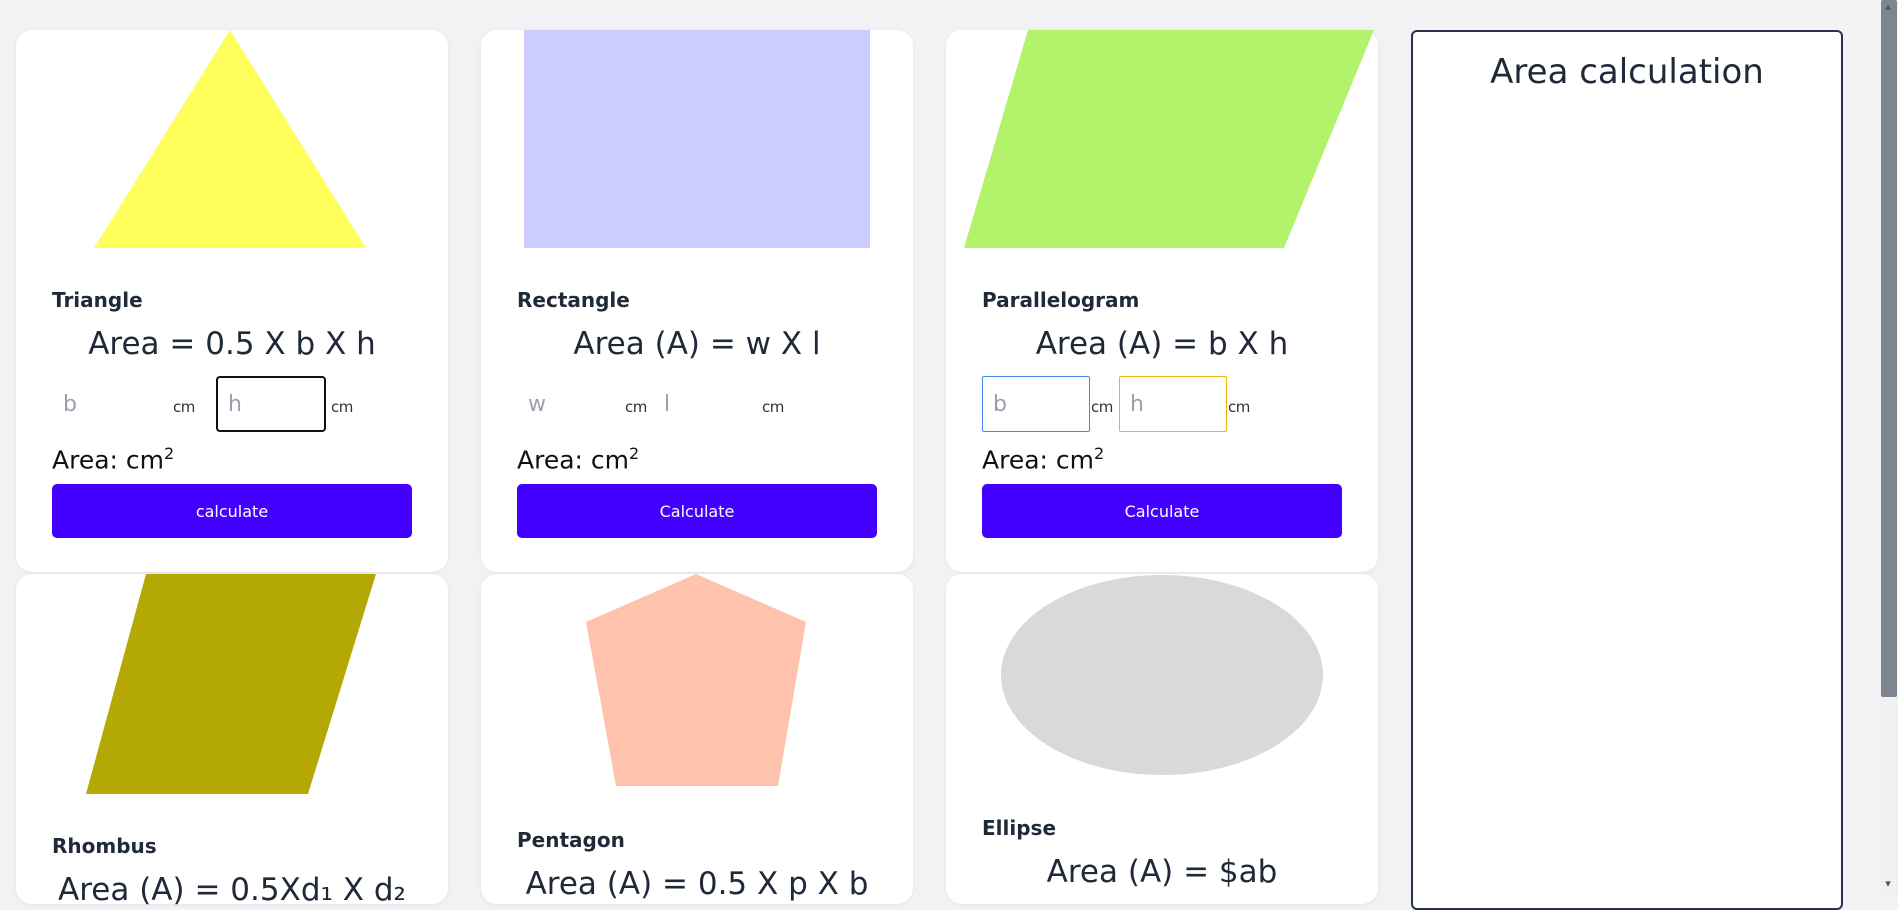 The width and height of the screenshot is (1898, 910). I want to click on rectangle-width-input, so click(569, 404).